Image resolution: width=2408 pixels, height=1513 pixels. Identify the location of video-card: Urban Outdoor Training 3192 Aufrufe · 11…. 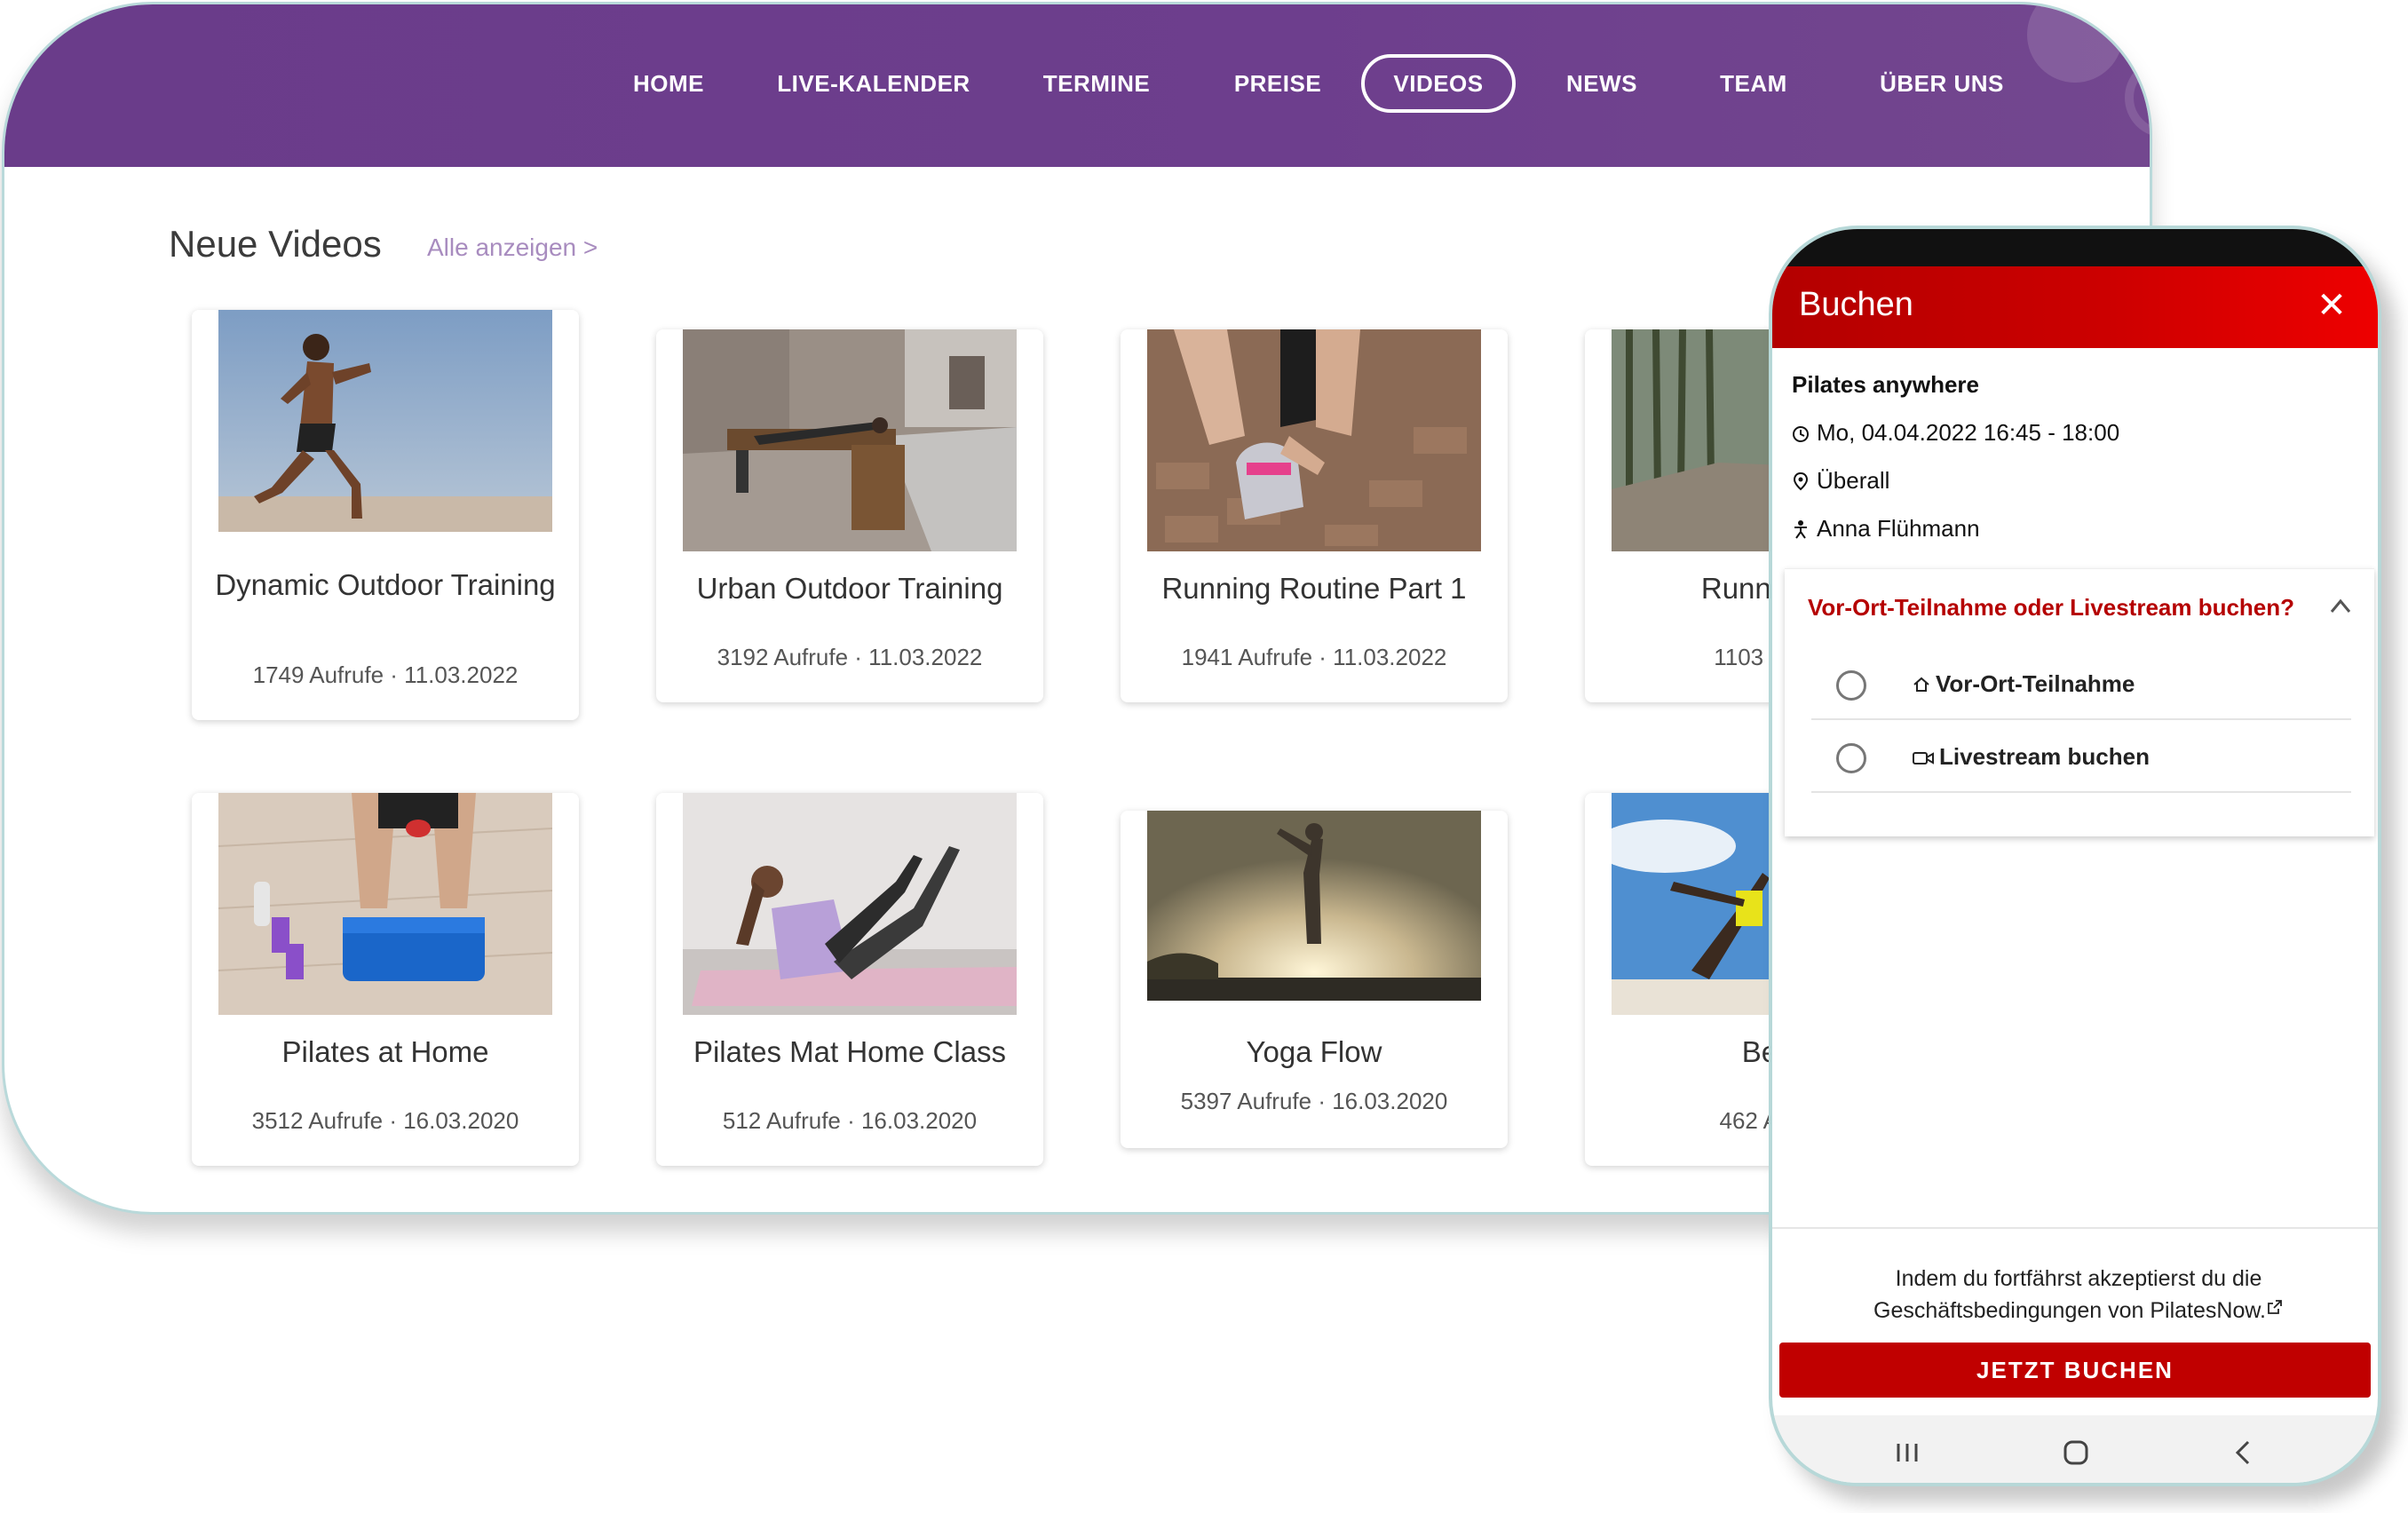
(849, 515).